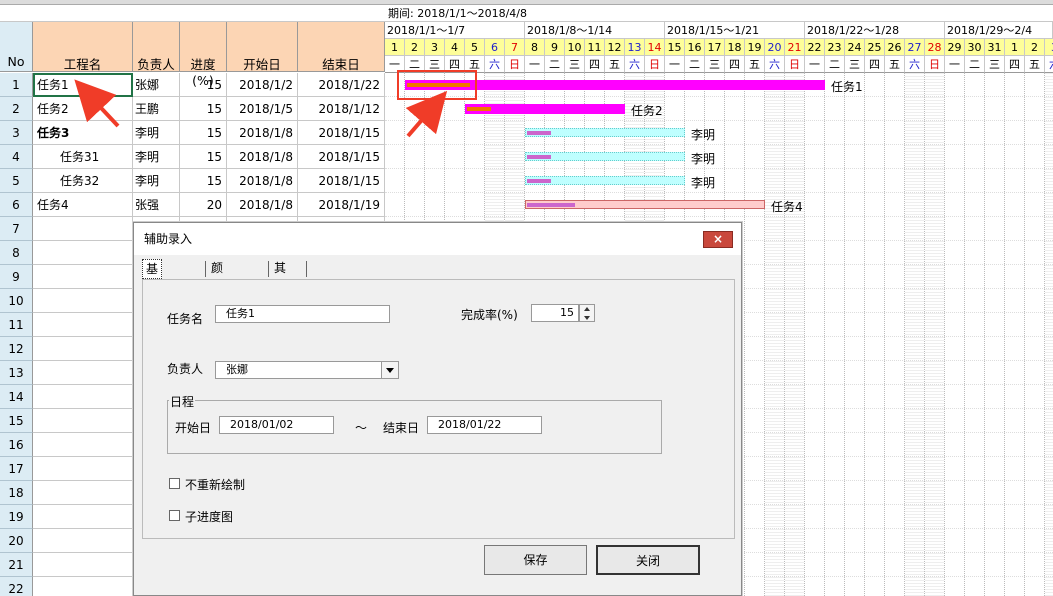 This screenshot has height=596, width=1053. I want to click on start-date-label: 开始日, so click(193, 428).